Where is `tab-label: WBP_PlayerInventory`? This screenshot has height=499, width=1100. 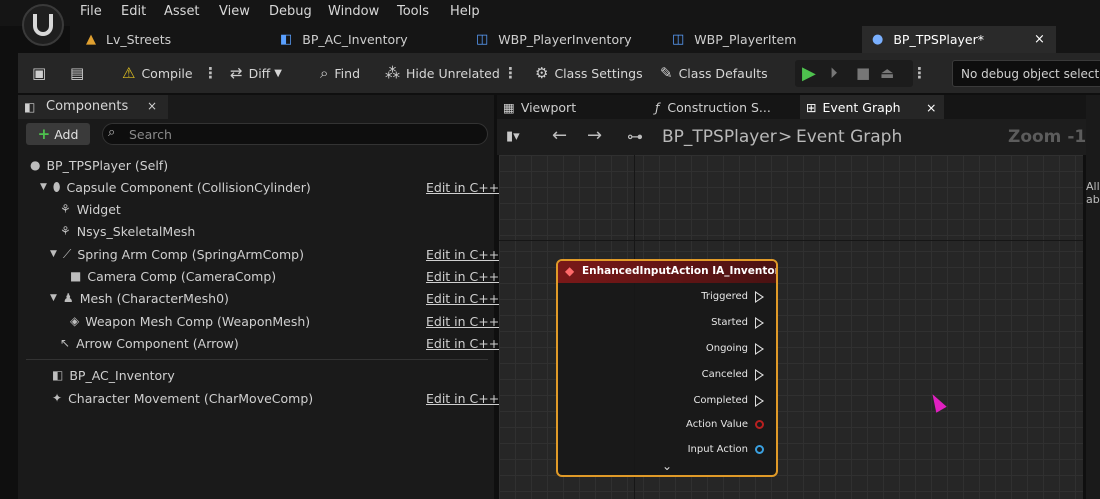 tab-label: WBP_PlayerInventory is located at coordinates (565, 39).